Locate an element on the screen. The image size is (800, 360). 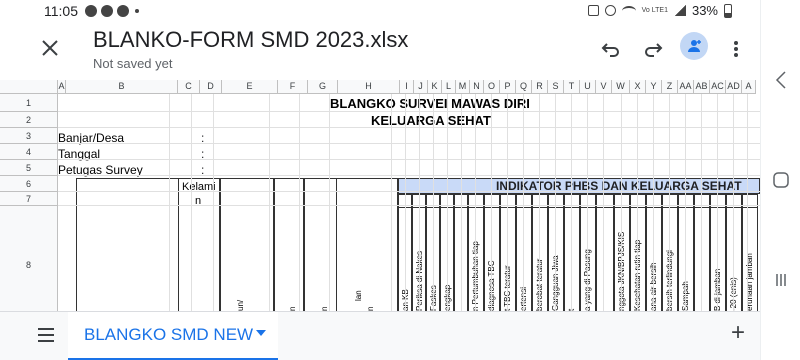
alarm-icon is located at coordinates (610, 10).